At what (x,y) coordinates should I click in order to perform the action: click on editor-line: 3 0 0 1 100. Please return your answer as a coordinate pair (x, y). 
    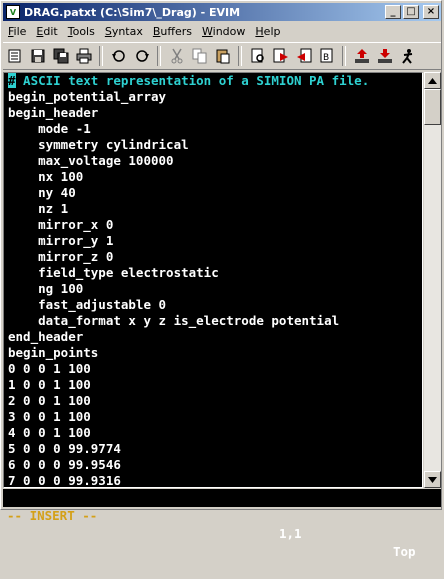
    Looking at the image, I should click on (49, 416).